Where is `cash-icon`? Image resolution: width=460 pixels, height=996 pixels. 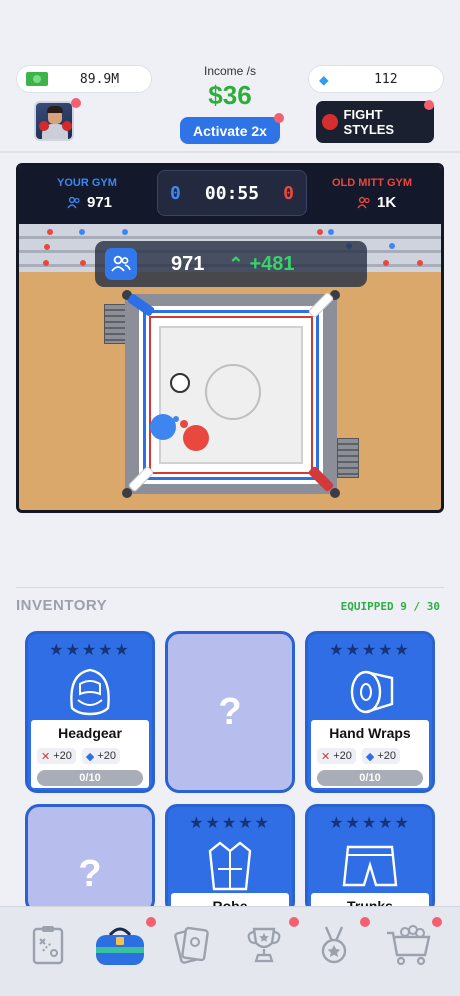 cash-icon is located at coordinates (37, 79).